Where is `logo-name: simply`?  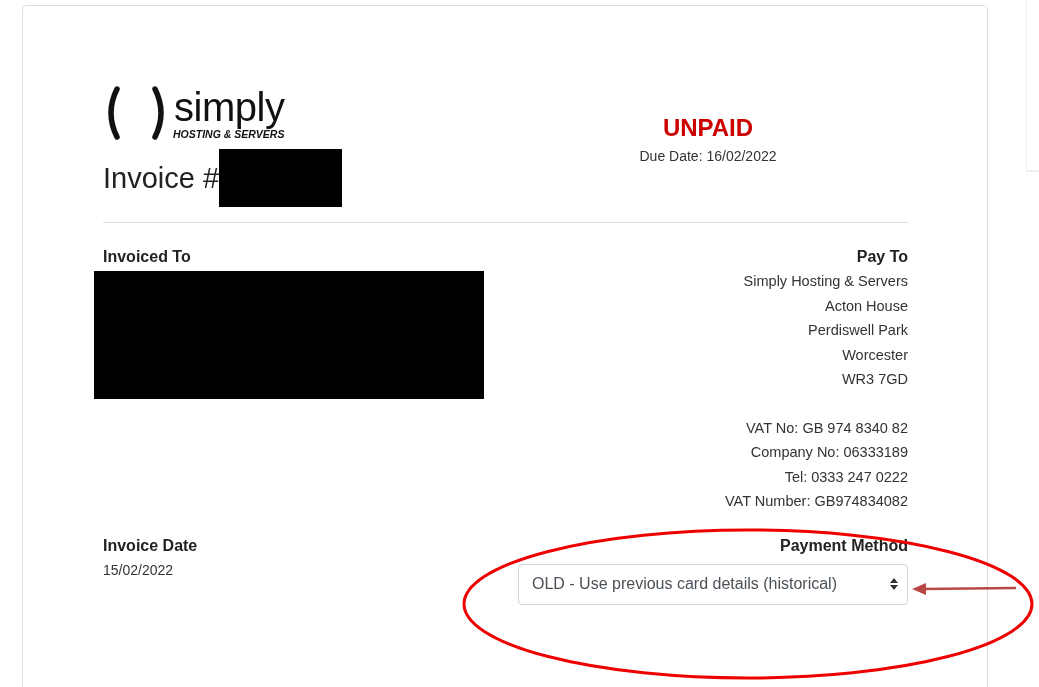 logo-name: simply is located at coordinates (229, 107).